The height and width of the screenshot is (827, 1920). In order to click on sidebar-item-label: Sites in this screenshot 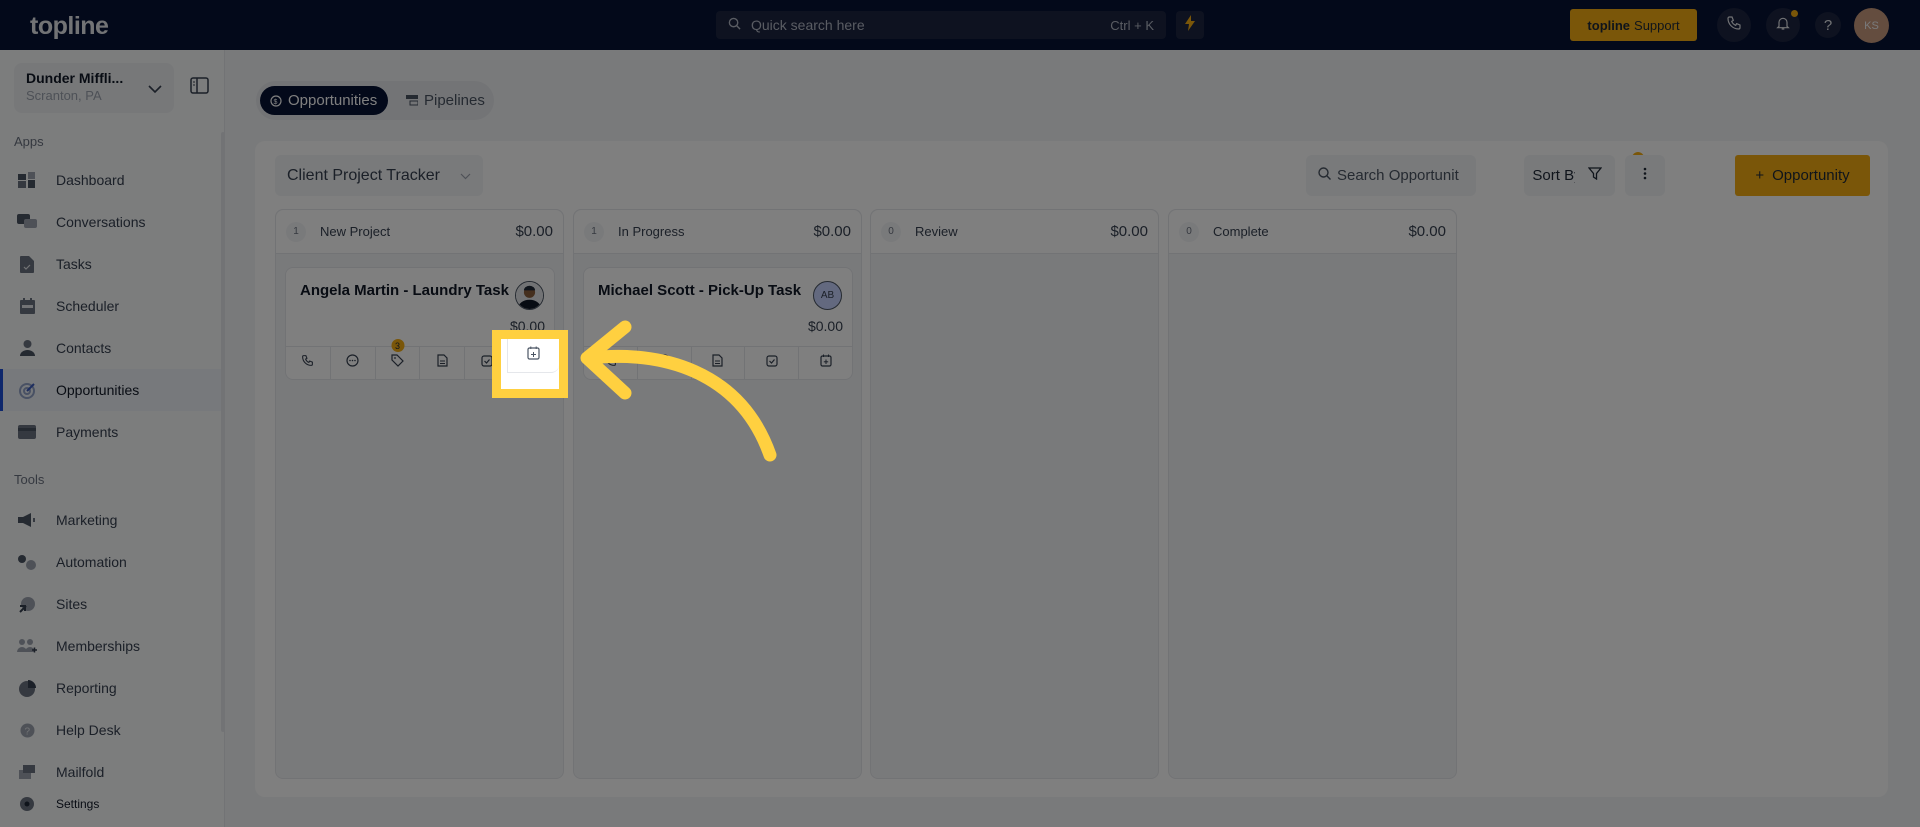, I will do `click(72, 604)`.